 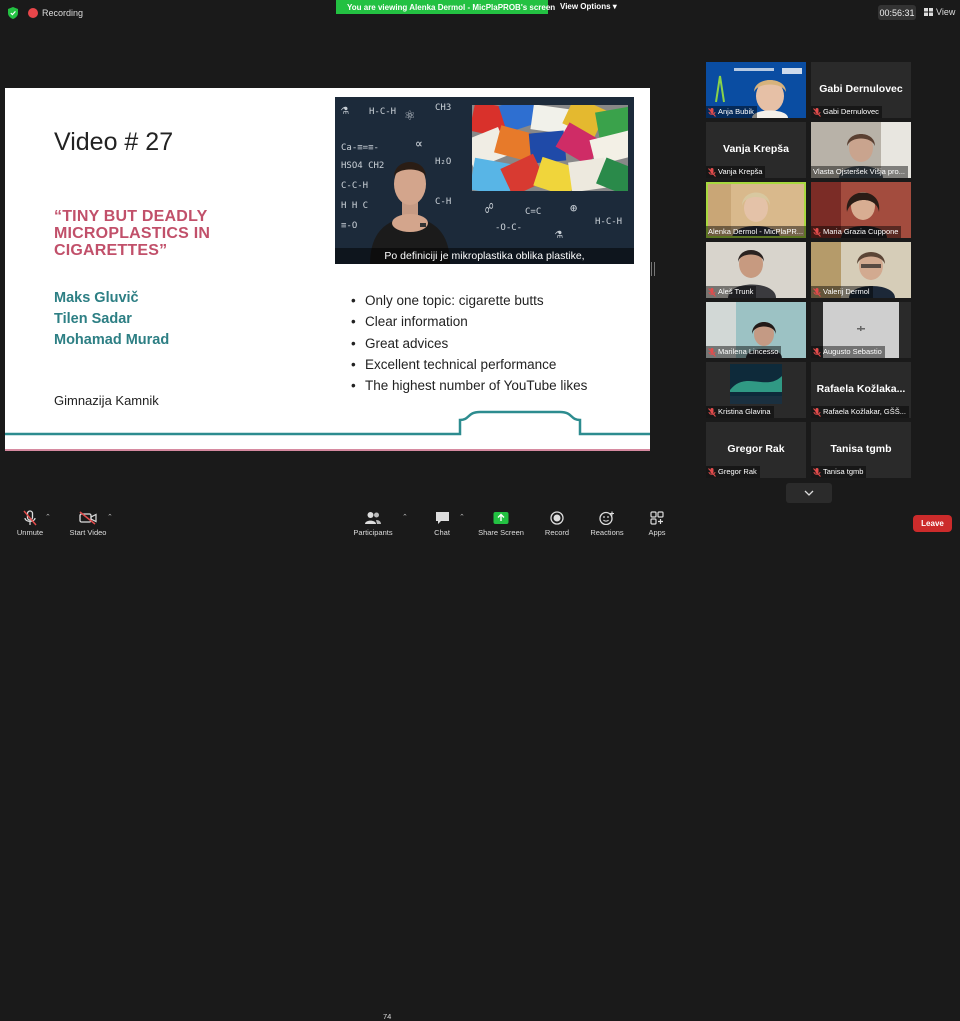 I want to click on participants-options-caret: ⌃, so click(x=405, y=517).